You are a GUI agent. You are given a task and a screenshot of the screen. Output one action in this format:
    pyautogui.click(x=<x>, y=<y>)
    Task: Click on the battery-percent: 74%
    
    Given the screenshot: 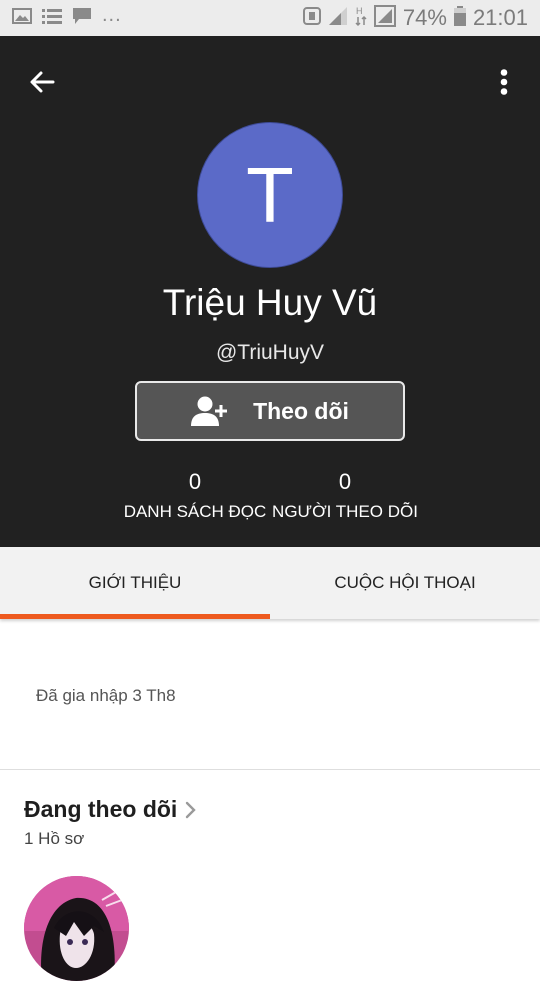 What is the action you would take?
    pyautogui.click(x=424, y=17)
    